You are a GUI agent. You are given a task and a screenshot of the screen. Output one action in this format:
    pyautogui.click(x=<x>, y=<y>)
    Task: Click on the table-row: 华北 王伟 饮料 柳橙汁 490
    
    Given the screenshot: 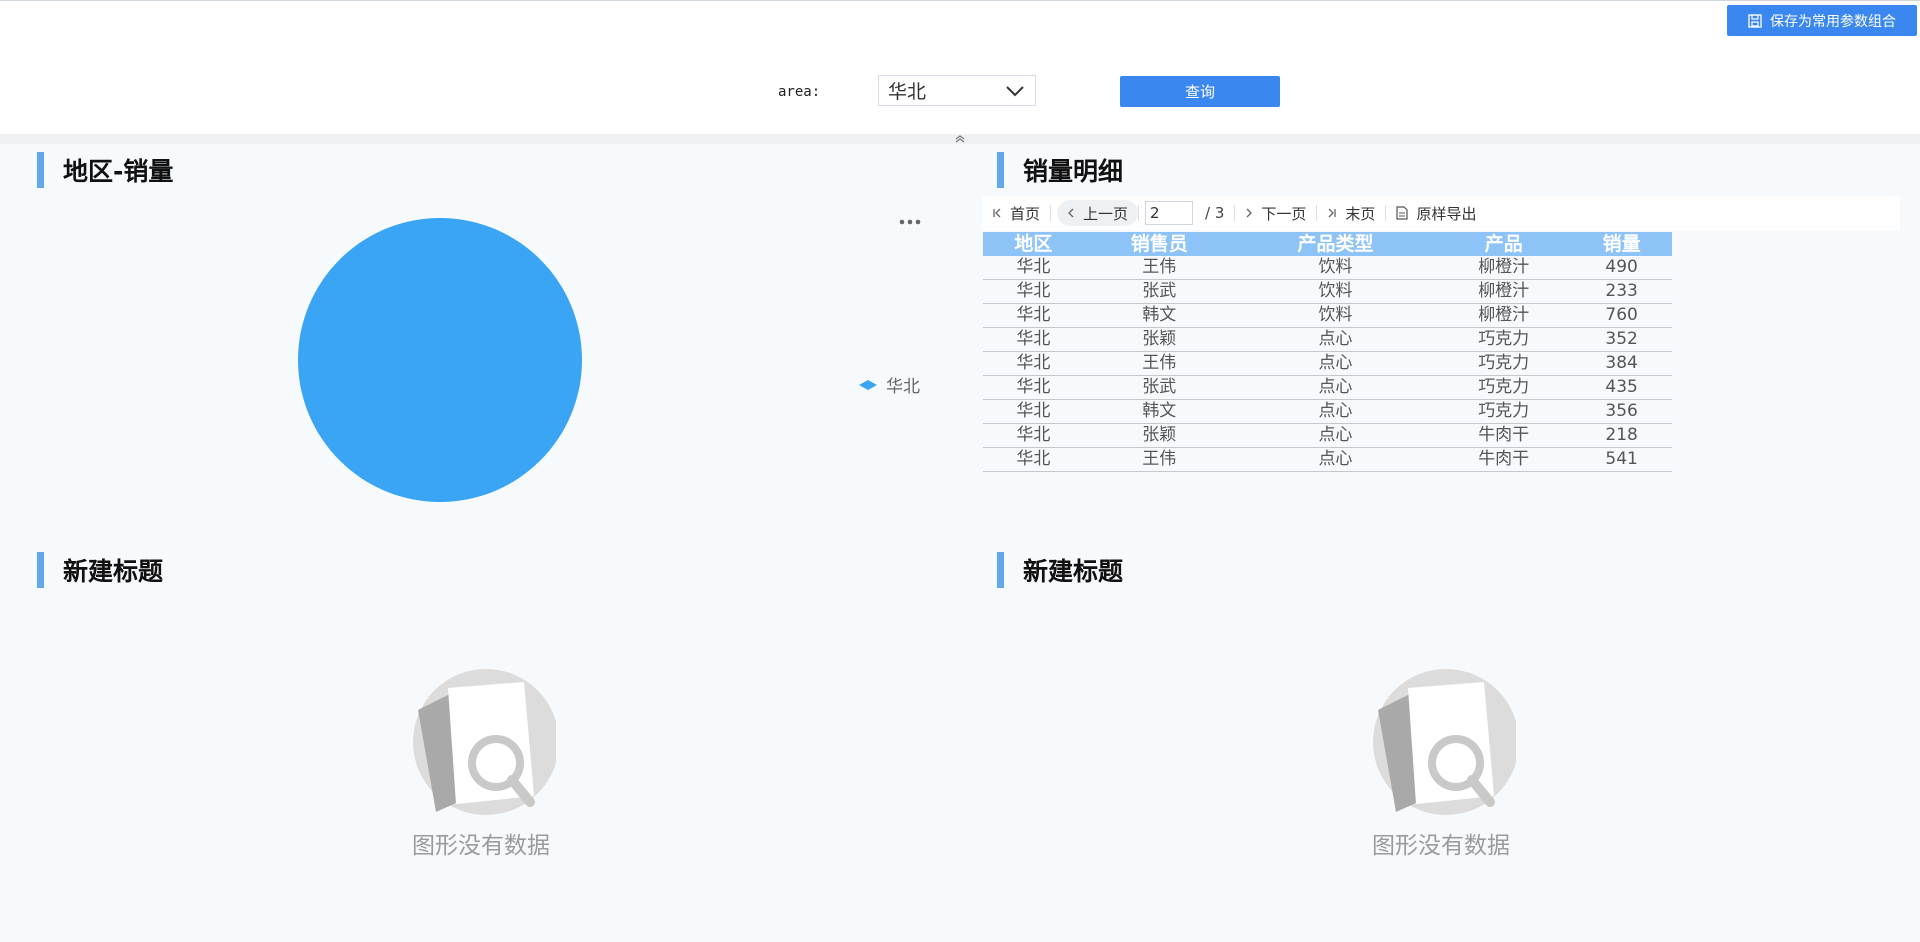 What is the action you would take?
    pyautogui.click(x=1327, y=268)
    